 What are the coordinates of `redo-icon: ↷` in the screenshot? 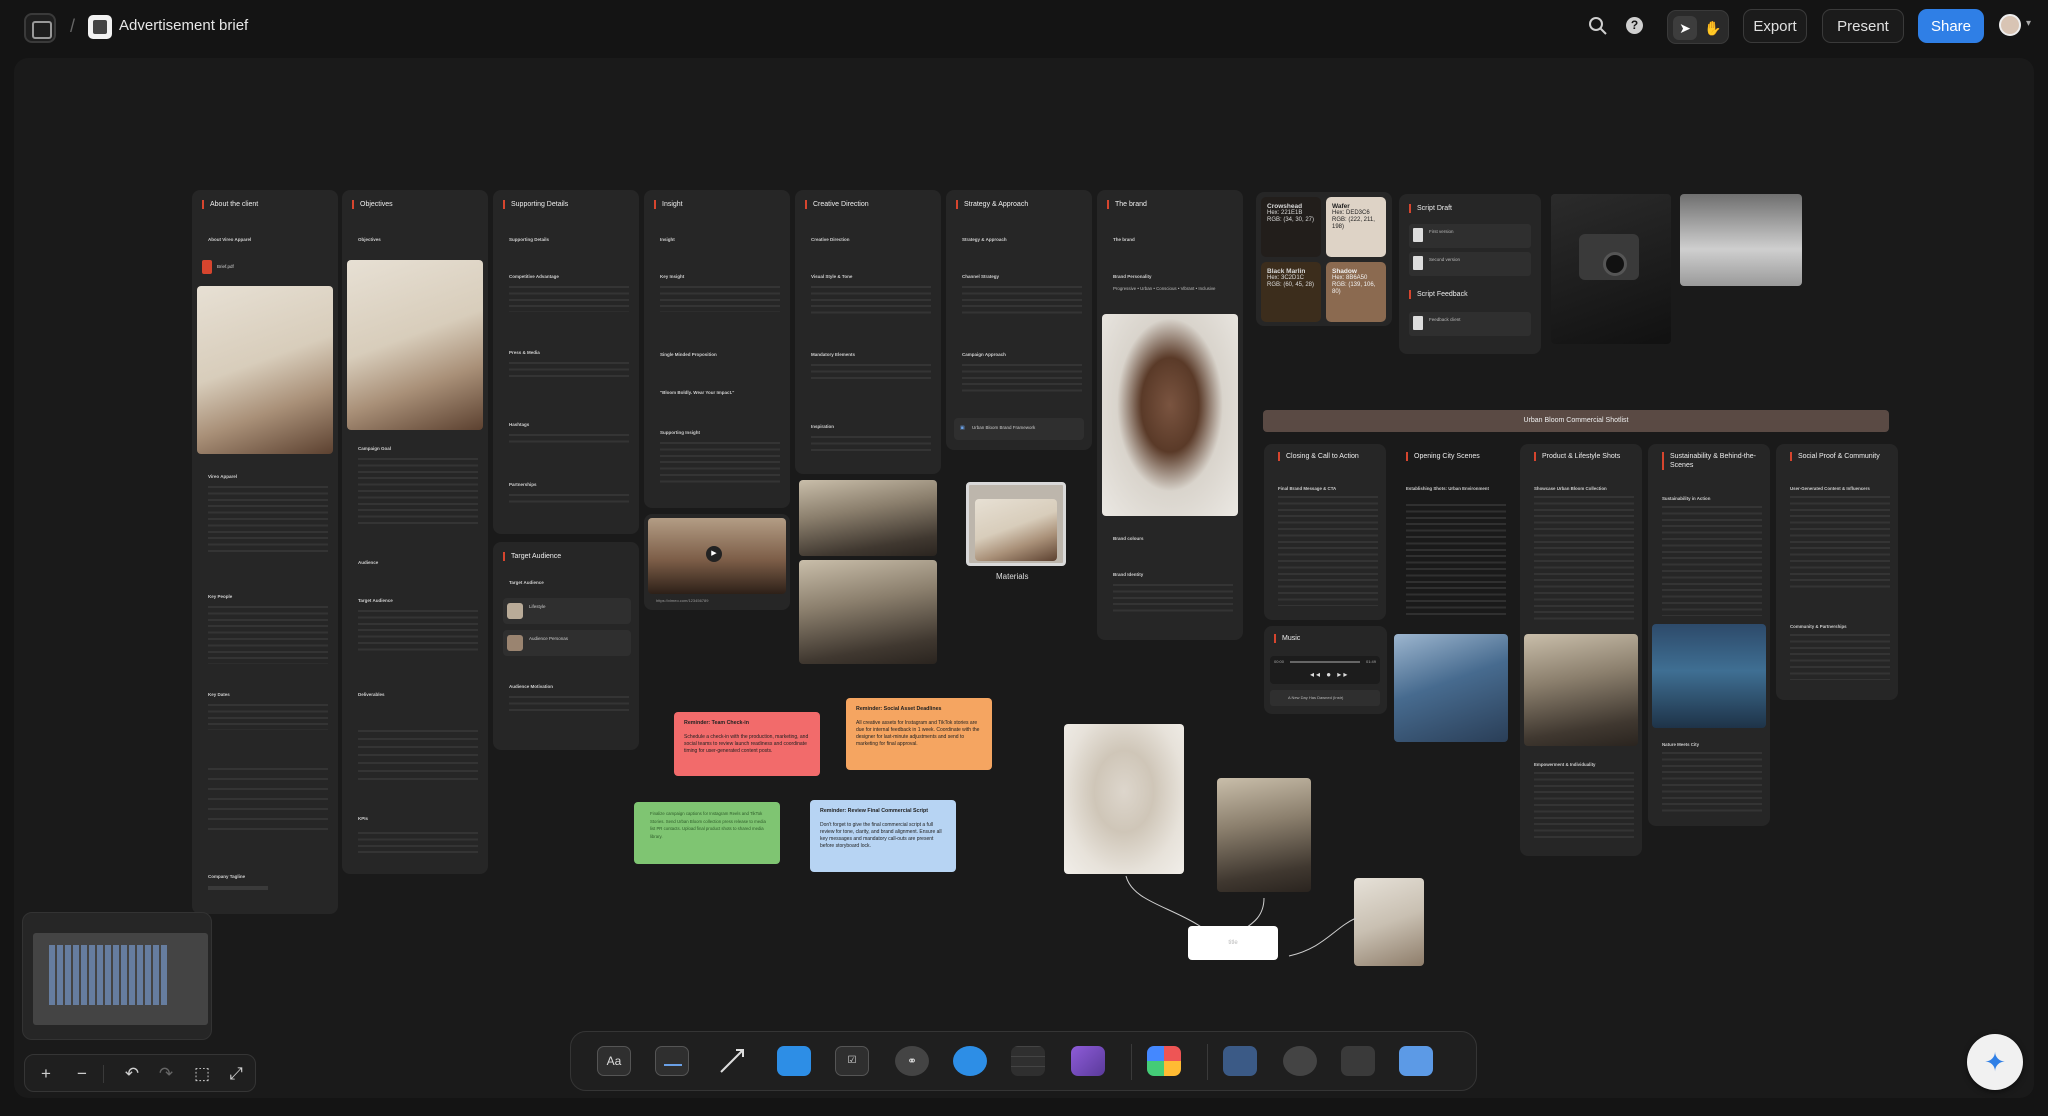 It's located at (166, 1074).